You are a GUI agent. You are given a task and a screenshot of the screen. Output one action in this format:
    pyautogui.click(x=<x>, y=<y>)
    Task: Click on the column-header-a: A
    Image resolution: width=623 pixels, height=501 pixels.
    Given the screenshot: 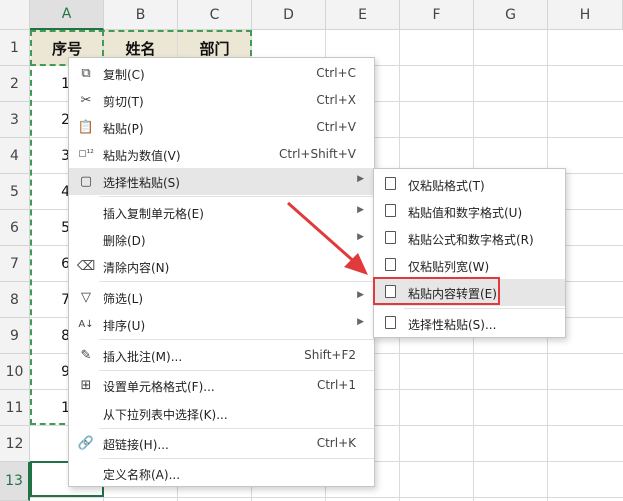 What is the action you would take?
    pyautogui.click(x=67, y=15)
    